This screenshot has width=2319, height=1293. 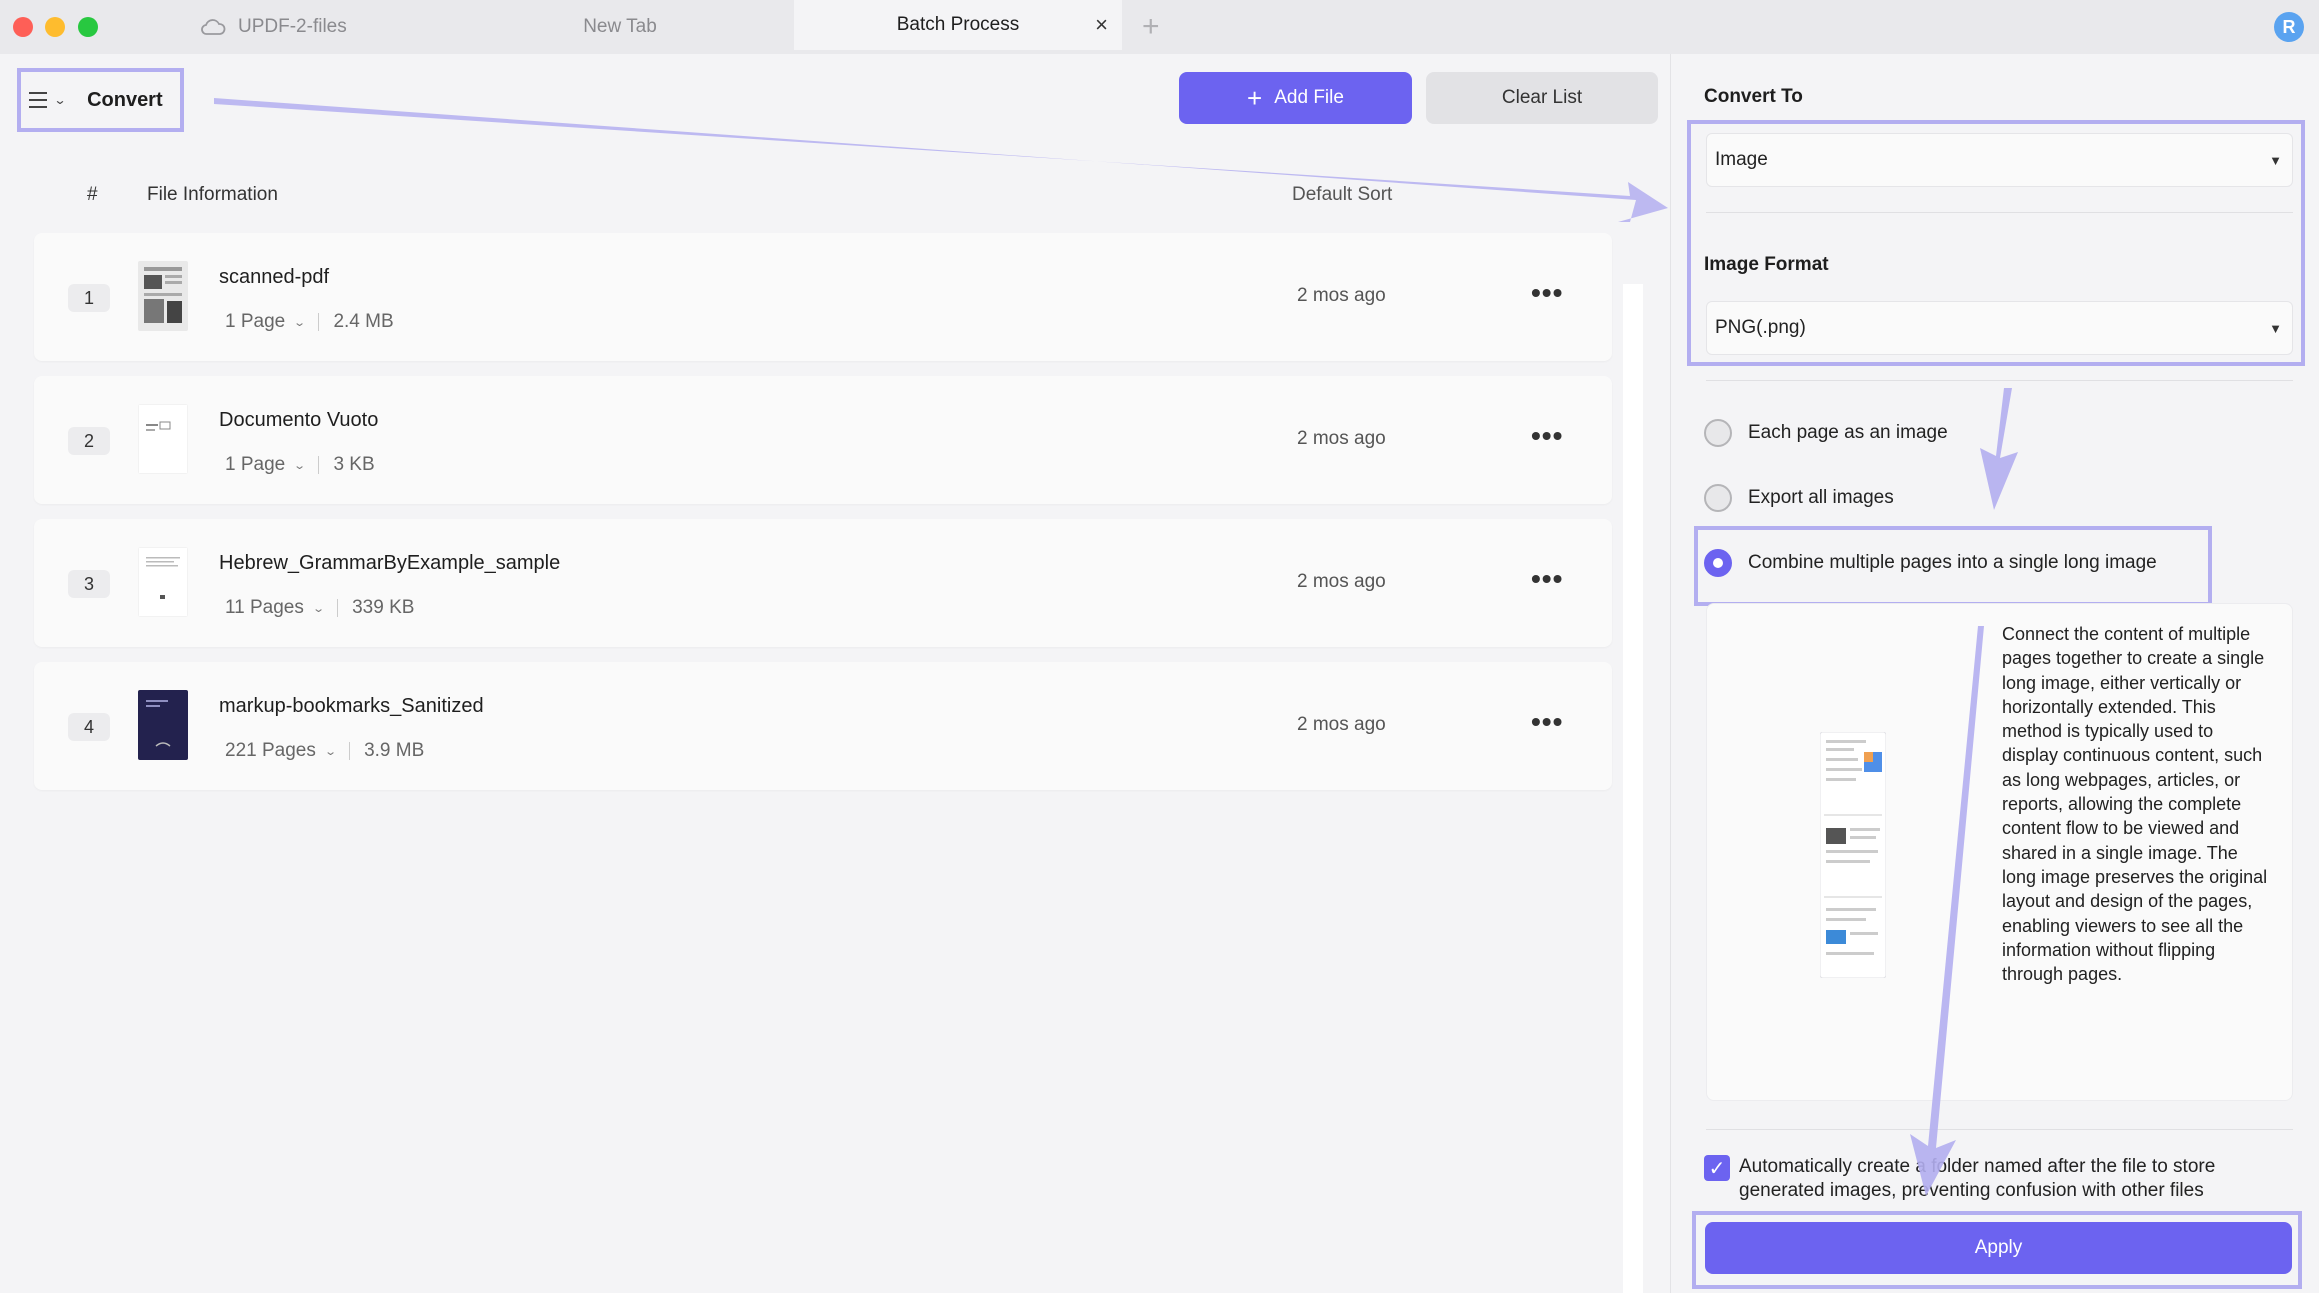 I want to click on scrollbar, so click(x=1633, y=788).